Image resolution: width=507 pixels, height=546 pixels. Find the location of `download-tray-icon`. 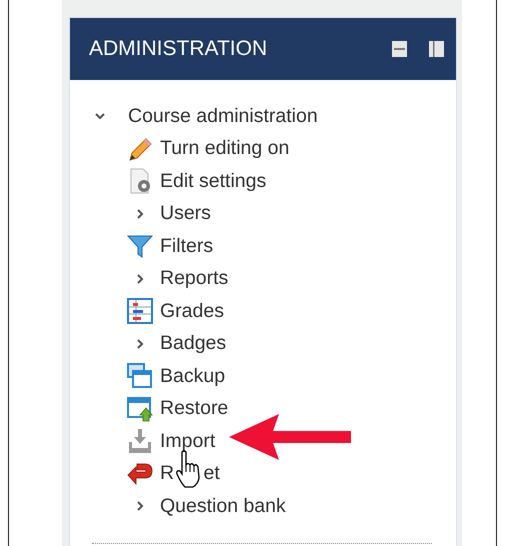

download-tray-icon is located at coordinates (140, 441).